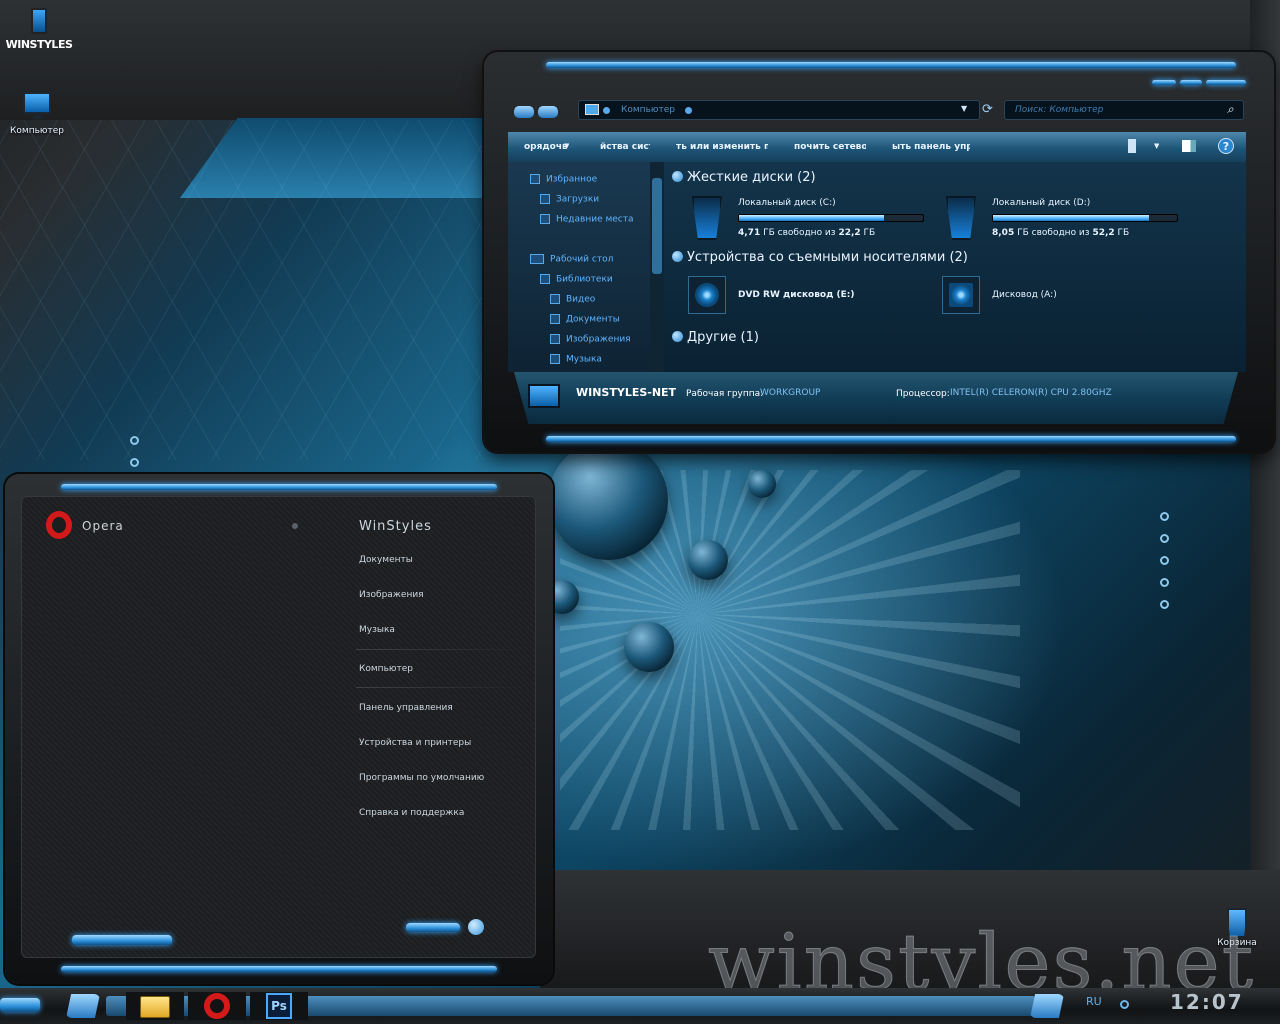 This screenshot has width=1280, height=1024. What do you see at coordinates (386, 669) in the screenshot?
I see `menu-item-computer: Компьютер` at bounding box center [386, 669].